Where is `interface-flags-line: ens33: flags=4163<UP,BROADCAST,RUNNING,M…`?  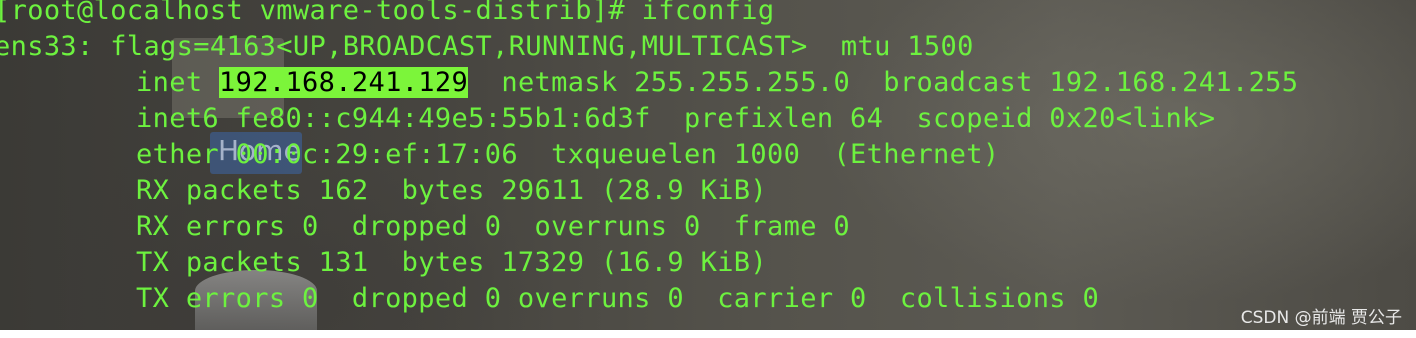
interface-flags-line: ens33: flags=4163<UP,BROADCAST,RUNNING,M… is located at coordinates (487, 46).